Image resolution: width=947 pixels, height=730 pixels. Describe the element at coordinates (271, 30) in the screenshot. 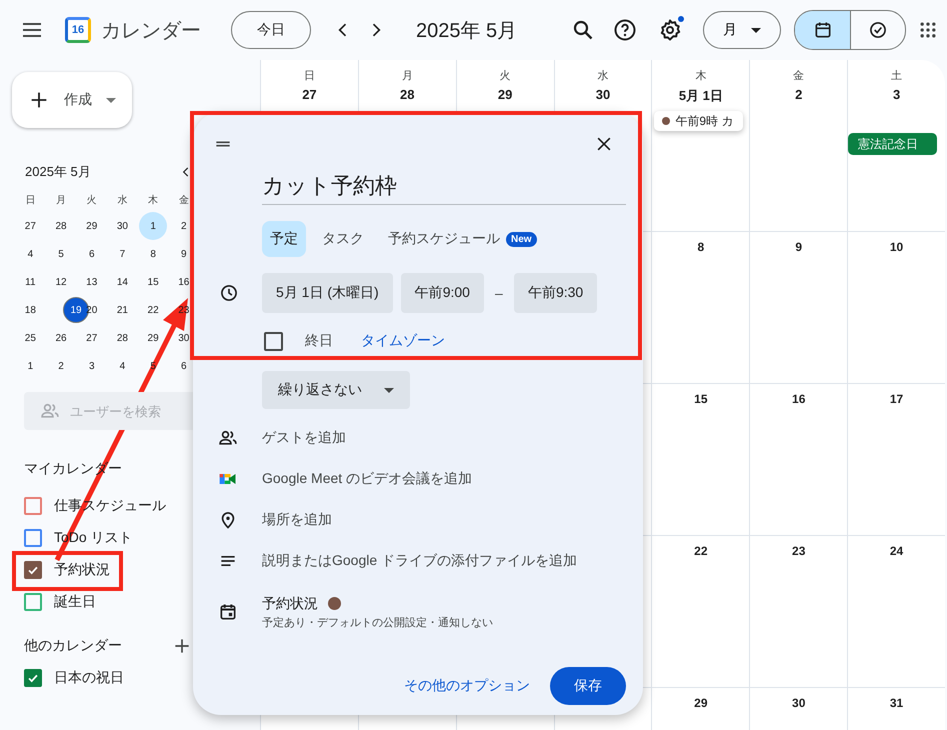

I see `today-button: 今日` at that location.